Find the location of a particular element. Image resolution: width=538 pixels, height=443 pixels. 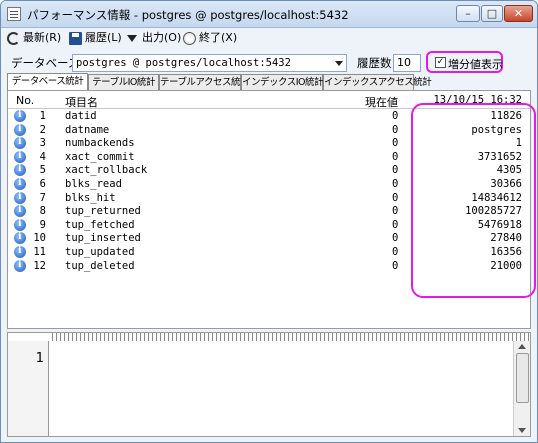

row-history-value: 11826 is located at coordinates (506, 116).